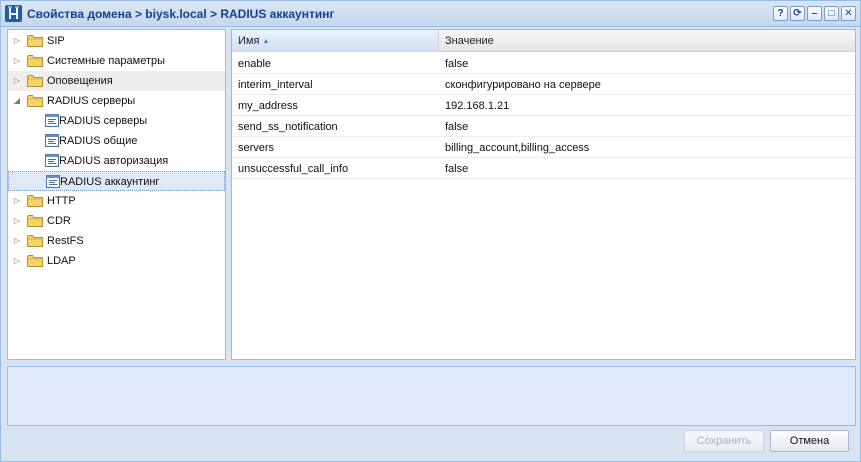  Describe the element at coordinates (293, 169) in the screenshot. I see `property-name-cell: unsuccessful_call_info` at that location.